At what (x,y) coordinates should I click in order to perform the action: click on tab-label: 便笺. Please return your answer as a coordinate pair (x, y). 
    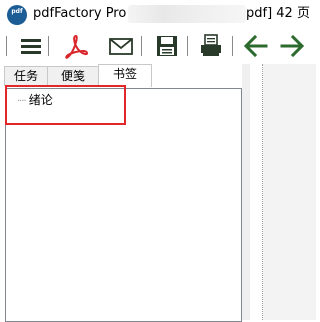
    Looking at the image, I should click on (72, 76).